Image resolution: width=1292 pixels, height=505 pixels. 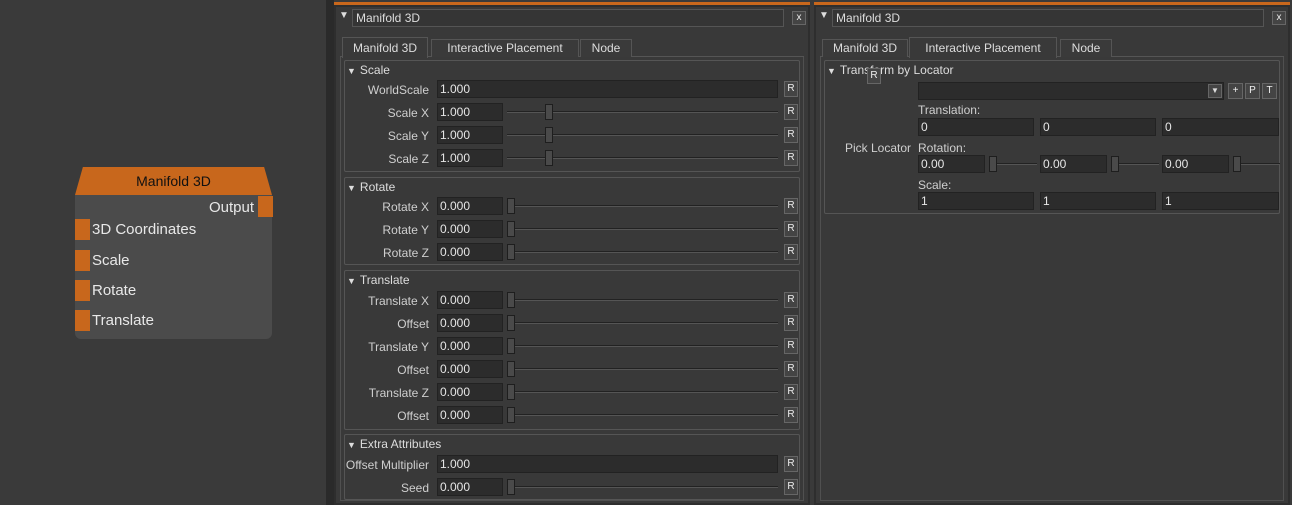 What do you see at coordinates (470, 158) in the screenshot?
I see `scale-z-input: 1.000` at bounding box center [470, 158].